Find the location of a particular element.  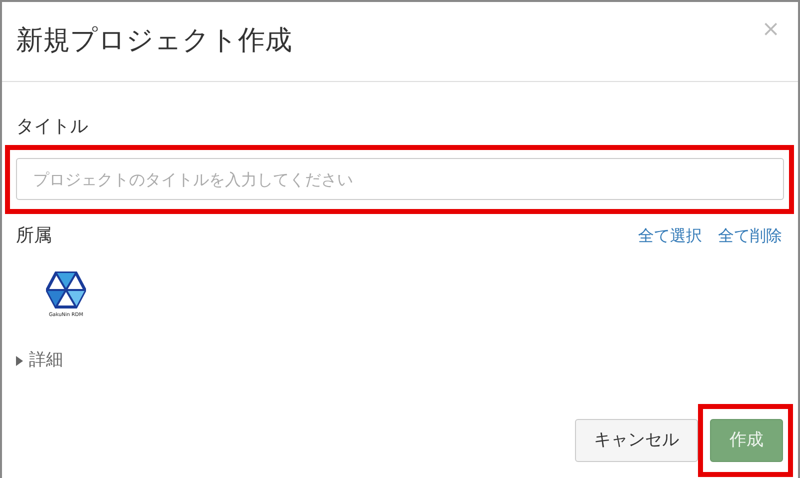

field-label: タイトル is located at coordinates (52, 127).